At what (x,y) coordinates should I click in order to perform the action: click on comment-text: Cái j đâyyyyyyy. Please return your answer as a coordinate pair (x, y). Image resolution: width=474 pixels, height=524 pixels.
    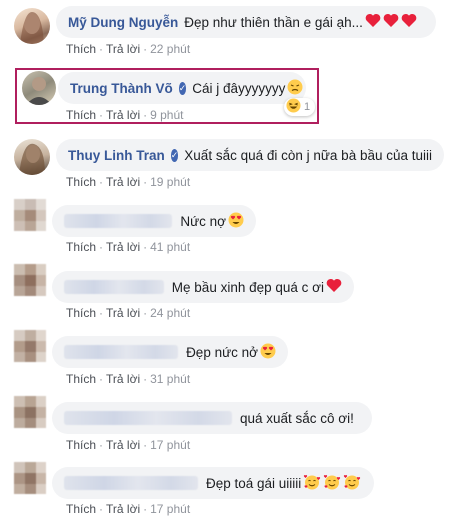
    Looking at the image, I should click on (239, 88).